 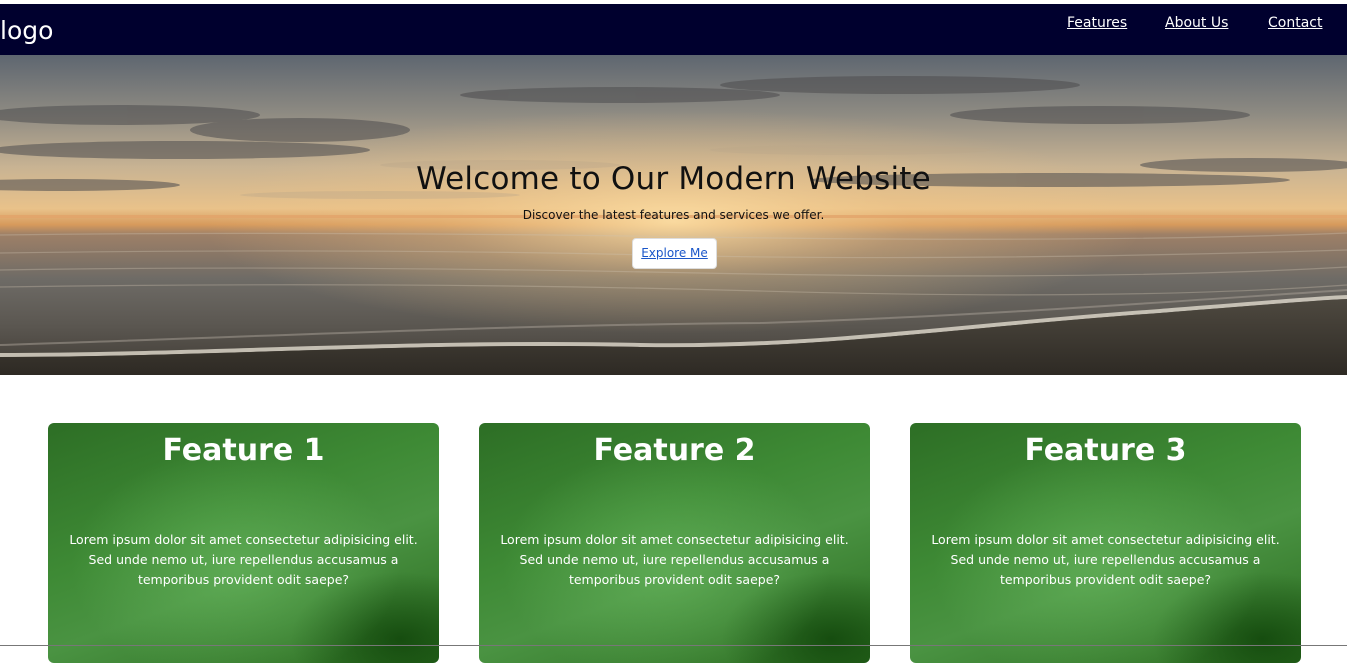 I want to click on logo: logo, so click(x=26, y=31).